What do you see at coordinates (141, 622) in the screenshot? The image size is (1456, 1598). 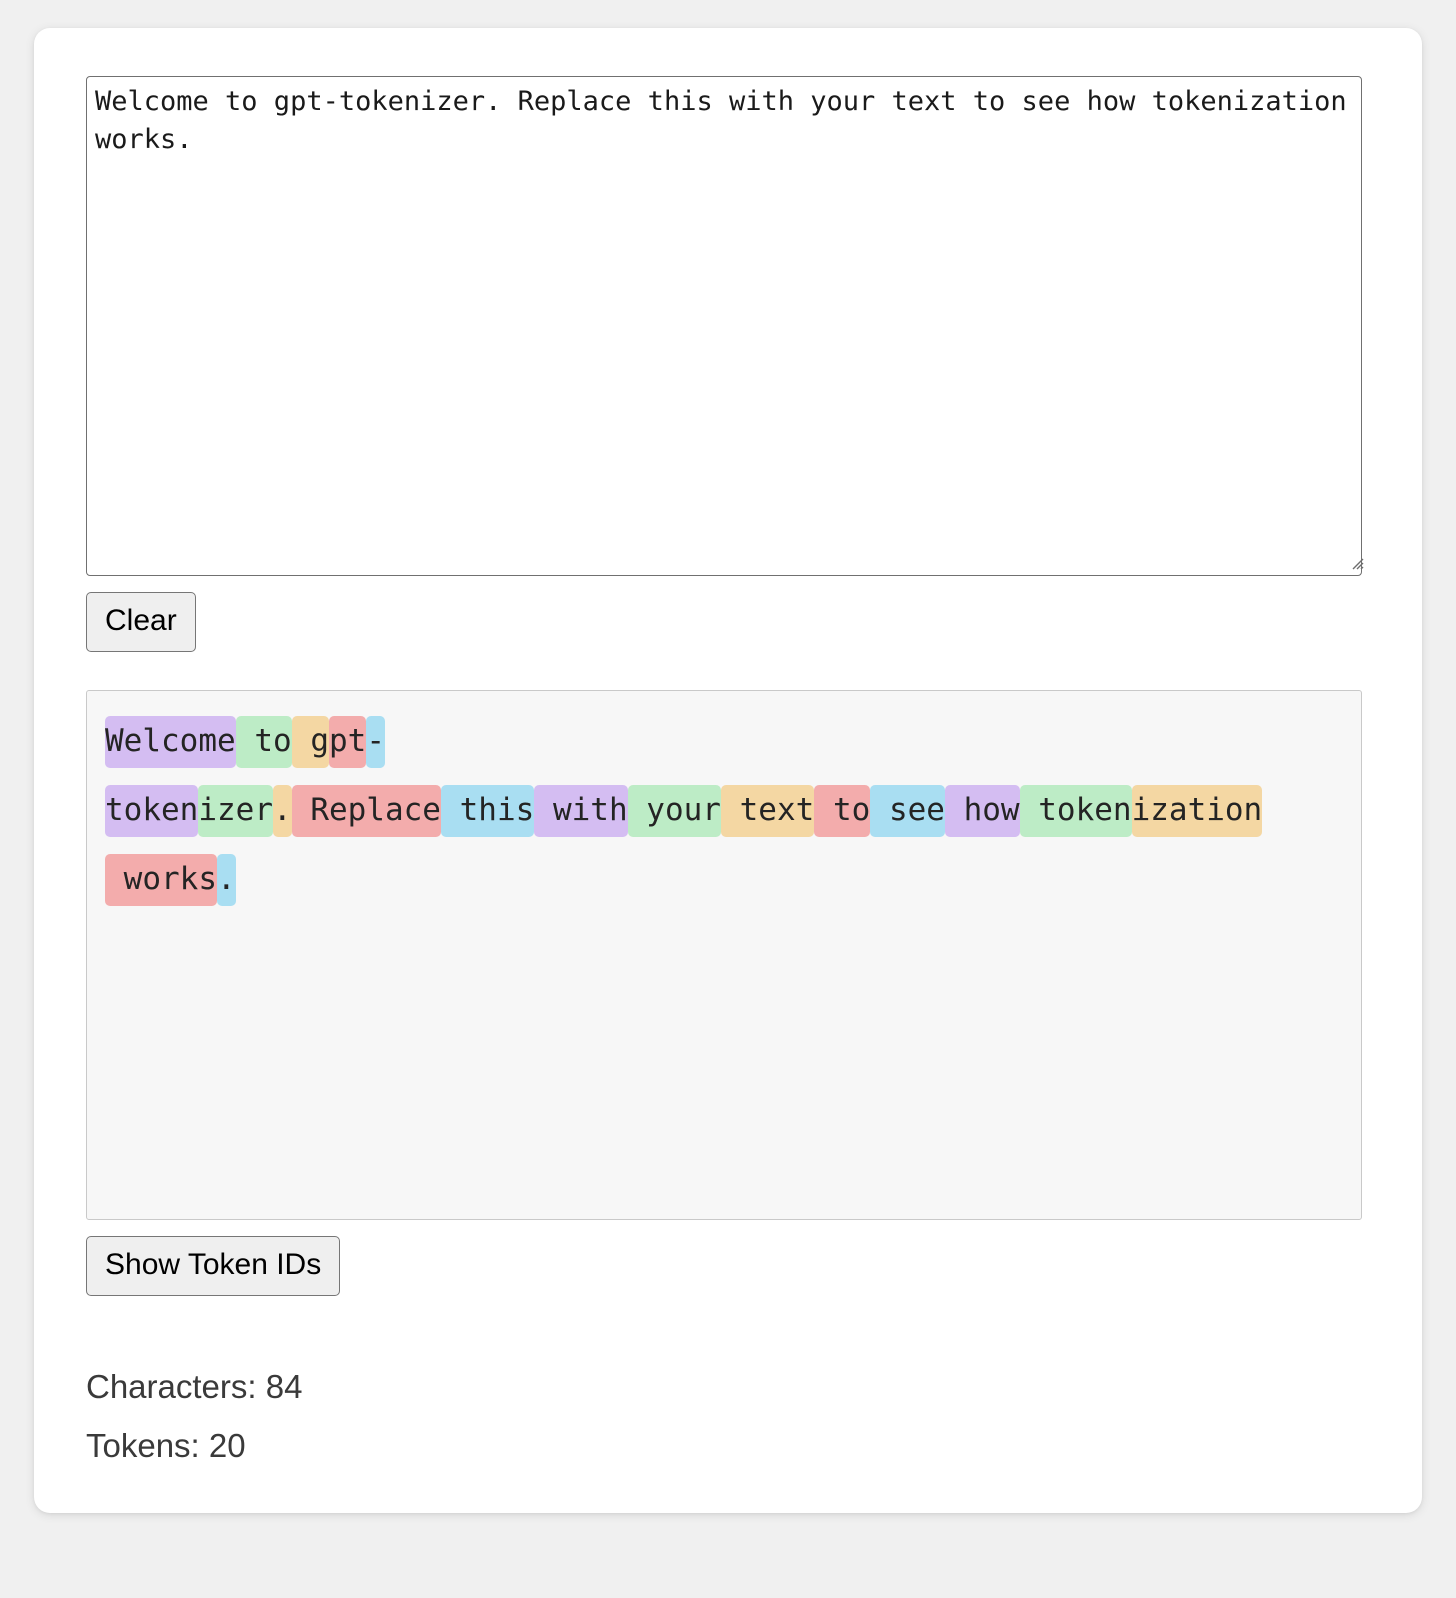 I see `clear-button: Clear` at bounding box center [141, 622].